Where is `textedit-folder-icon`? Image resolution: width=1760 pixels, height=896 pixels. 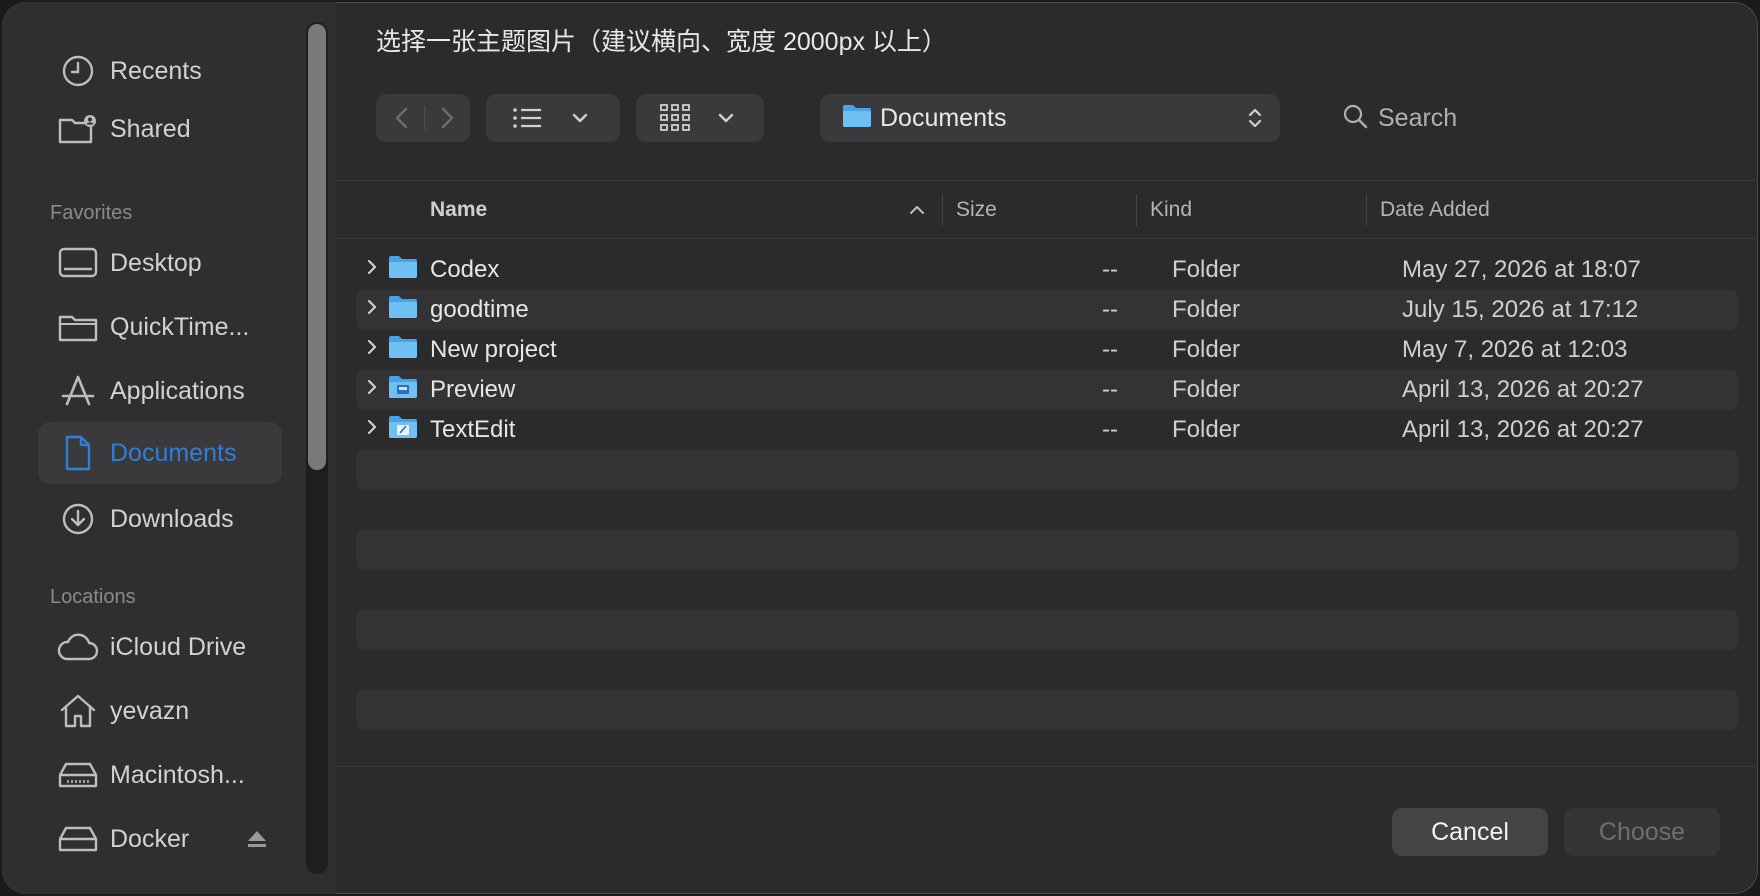
textedit-folder-icon is located at coordinates (403, 430).